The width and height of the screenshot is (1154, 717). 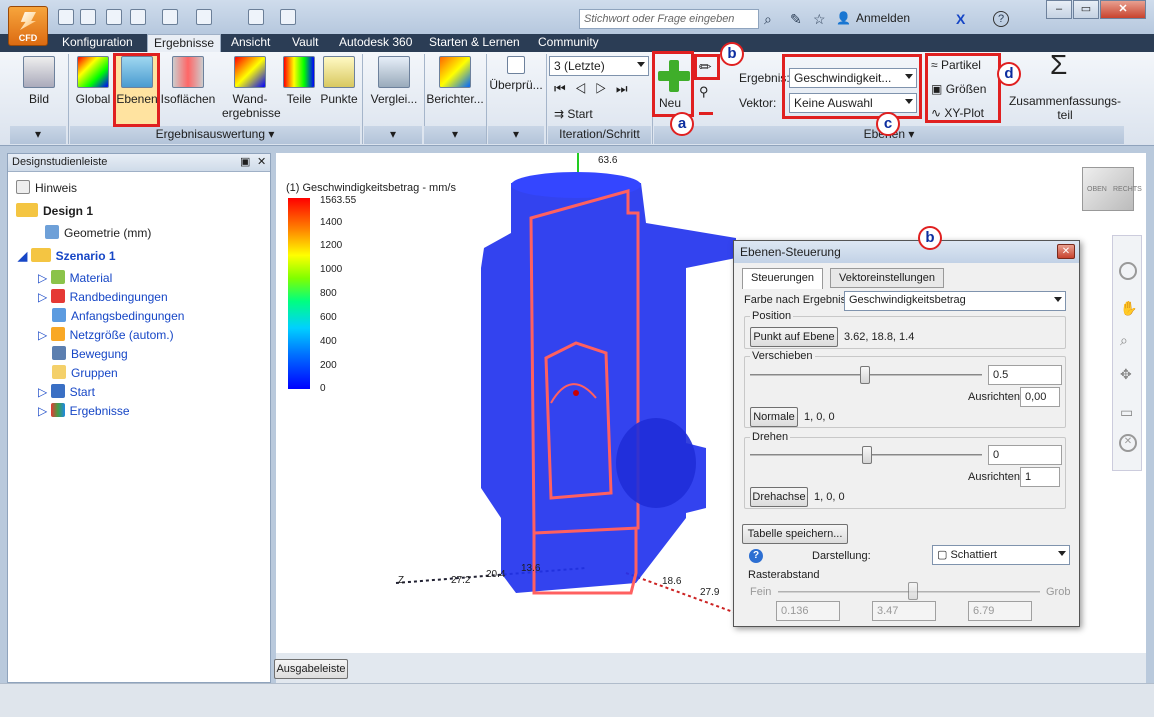 What do you see at coordinates (599, 66) in the screenshot?
I see `iteration-select: 3 (Letzte)` at bounding box center [599, 66].